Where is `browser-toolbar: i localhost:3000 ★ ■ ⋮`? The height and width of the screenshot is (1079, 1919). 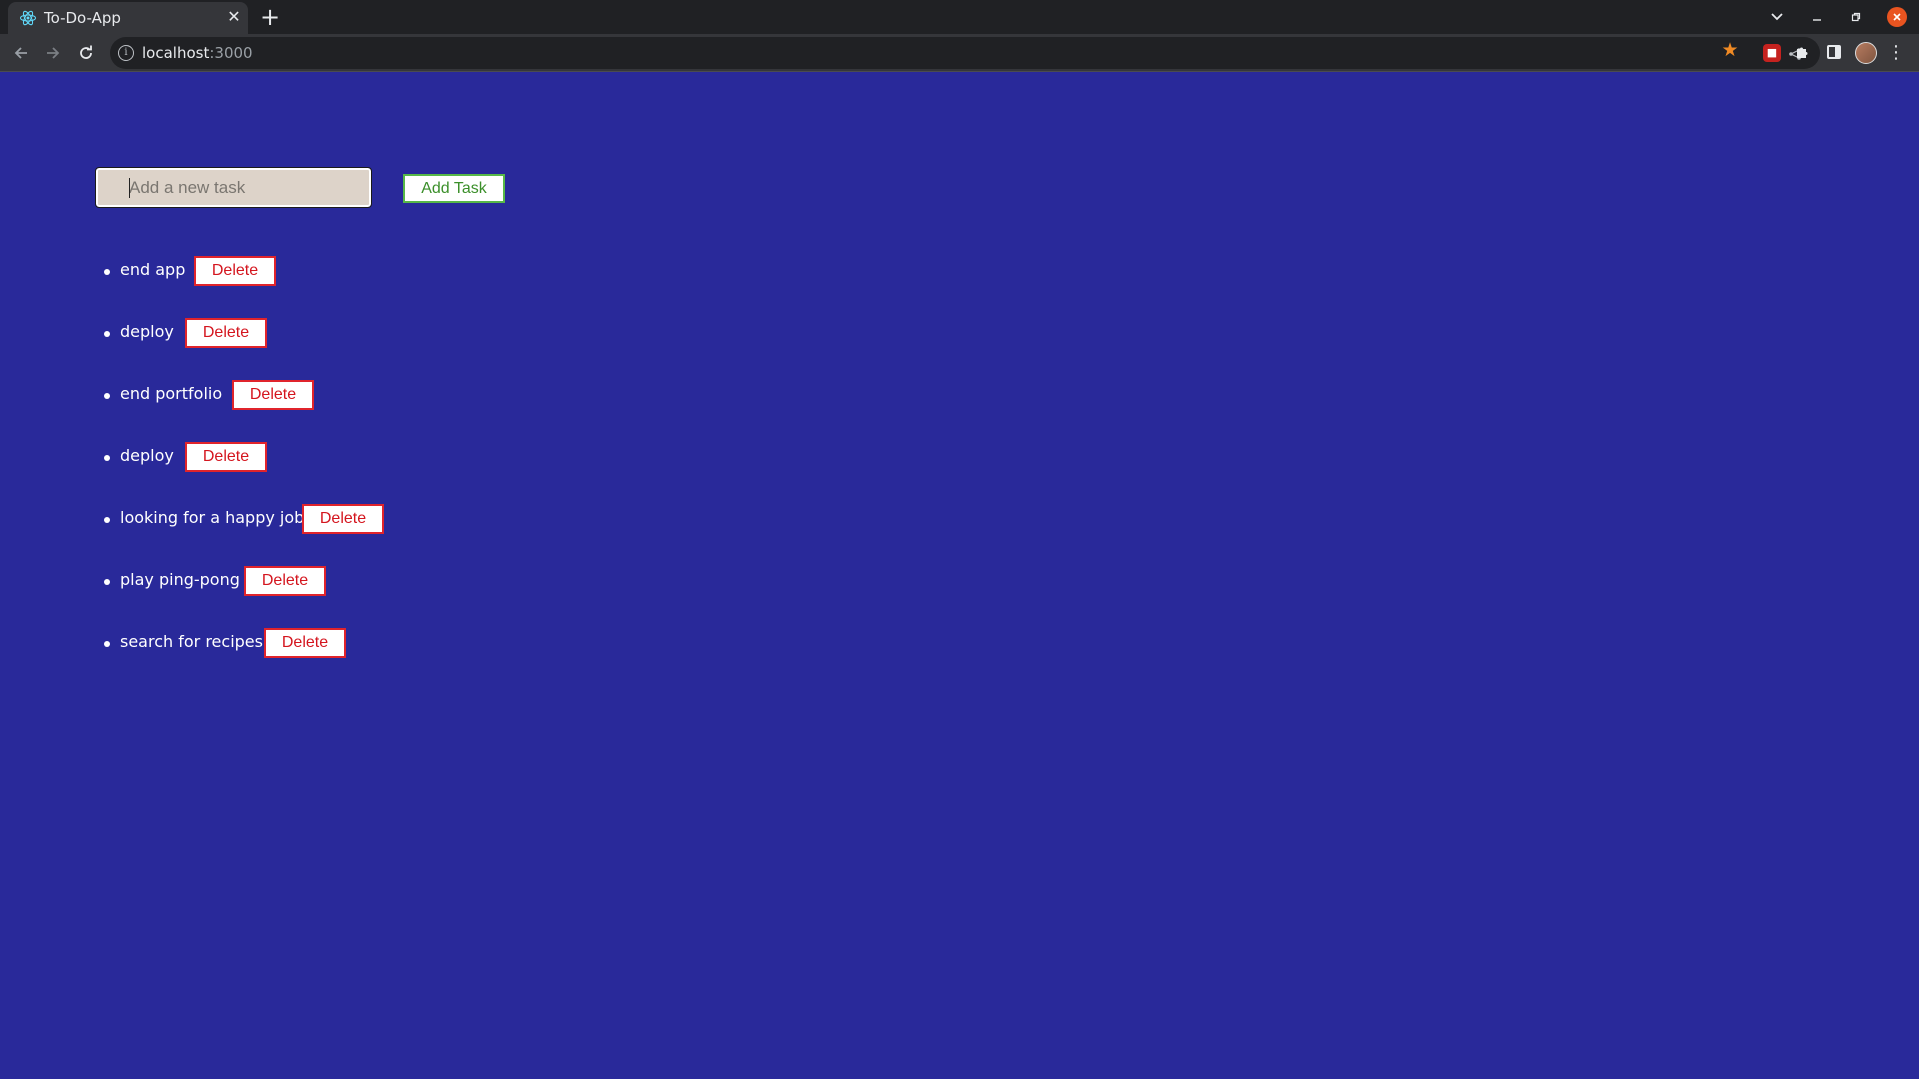
browser-toolbar: i localhost:3000 ★ ■ ⋮ is located at coordinates (959, 53).